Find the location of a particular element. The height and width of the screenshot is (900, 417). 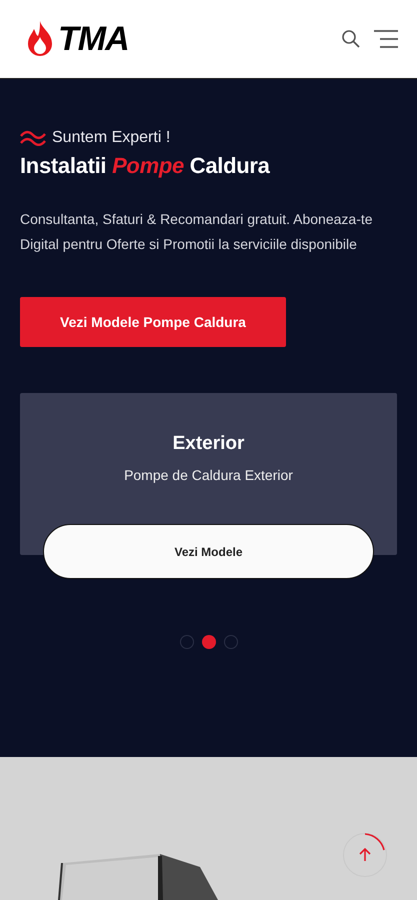

logo-text: TMA is located at coordinates (93, 39).